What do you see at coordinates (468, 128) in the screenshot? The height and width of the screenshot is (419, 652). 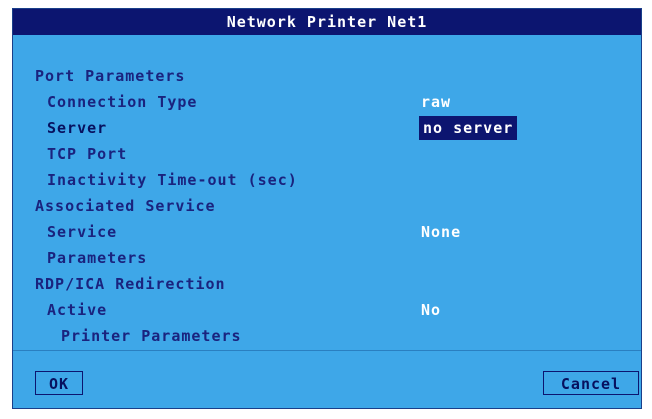 I see `server-value-field: no server` at bounding box center [468, 128].